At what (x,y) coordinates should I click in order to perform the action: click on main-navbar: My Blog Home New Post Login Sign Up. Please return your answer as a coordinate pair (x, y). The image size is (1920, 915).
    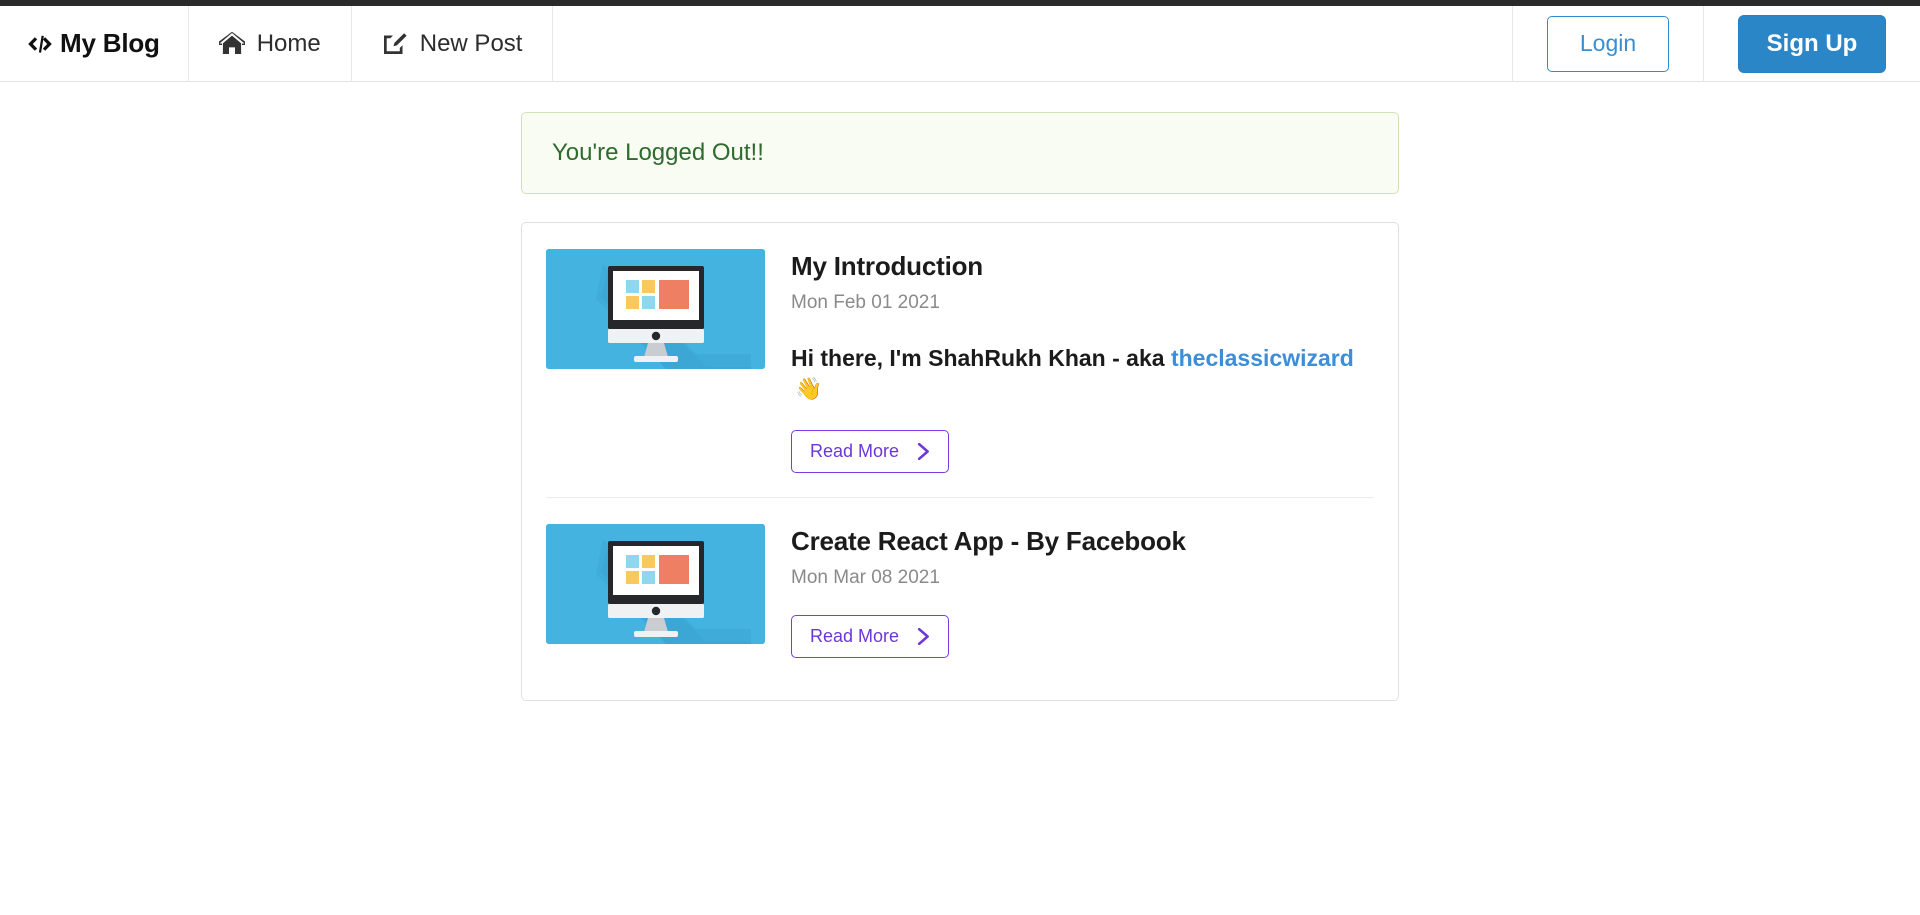
    Looking at the image, I should click on (960, 44).